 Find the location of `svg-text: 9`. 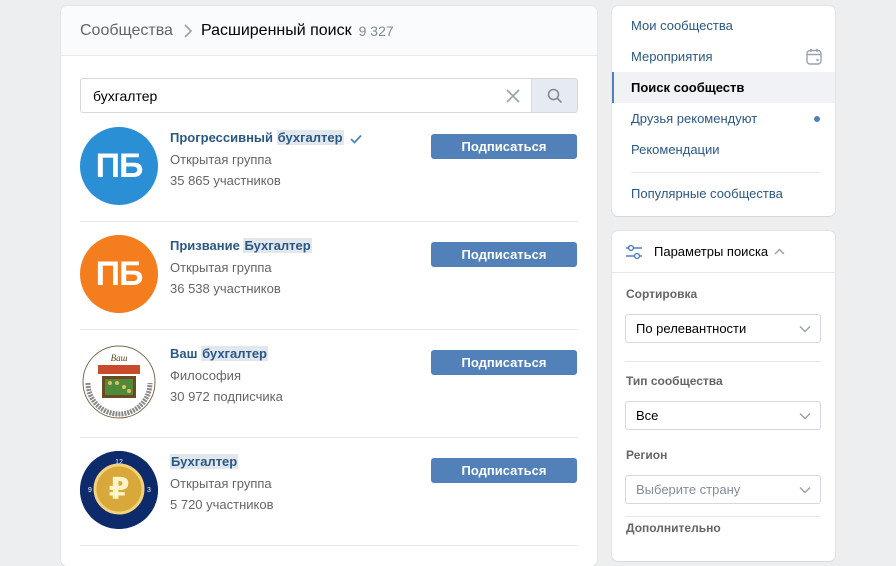

svg-text: 9 is located at coordinates (90, 490).